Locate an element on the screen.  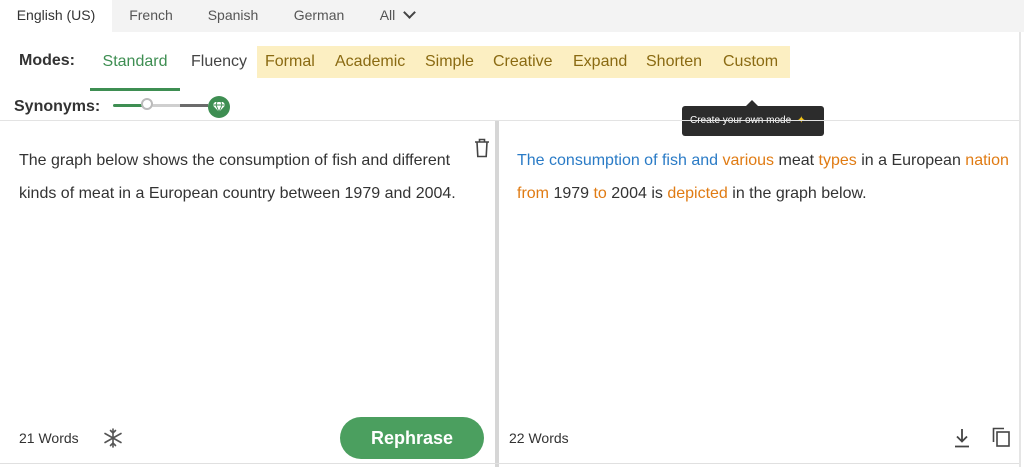
synonyms-slider-premium-segment is located at coordinates (194, 105).